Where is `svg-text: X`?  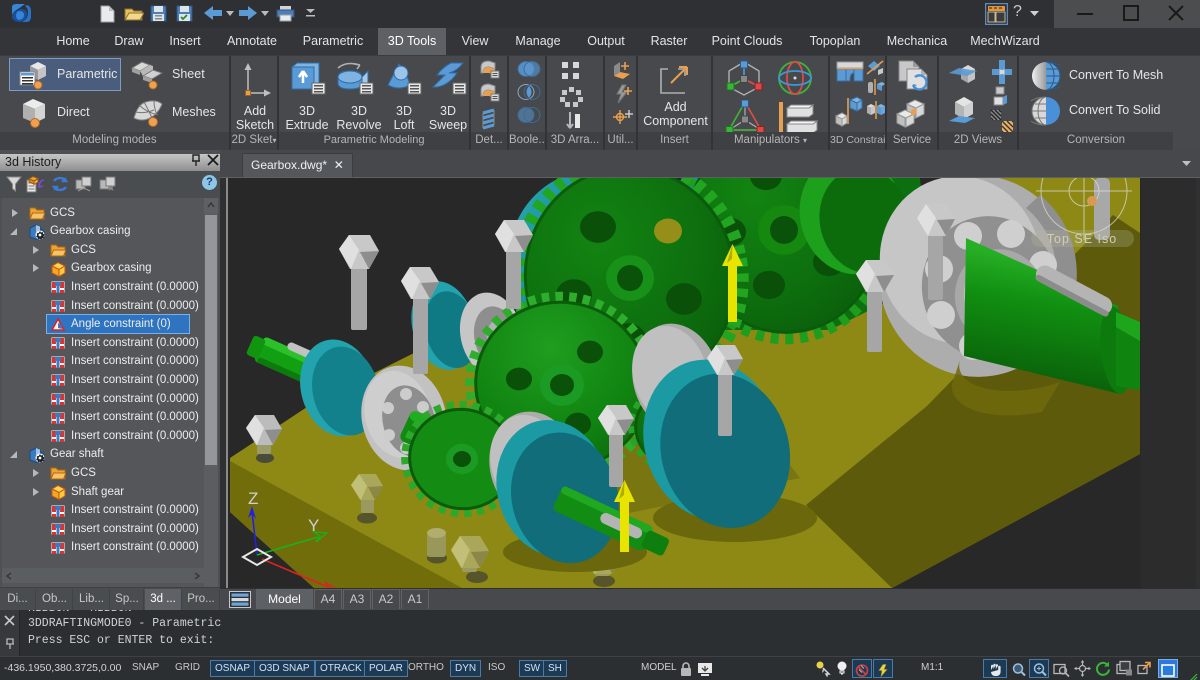
svg-text: X is located at coordinates (339, 587).